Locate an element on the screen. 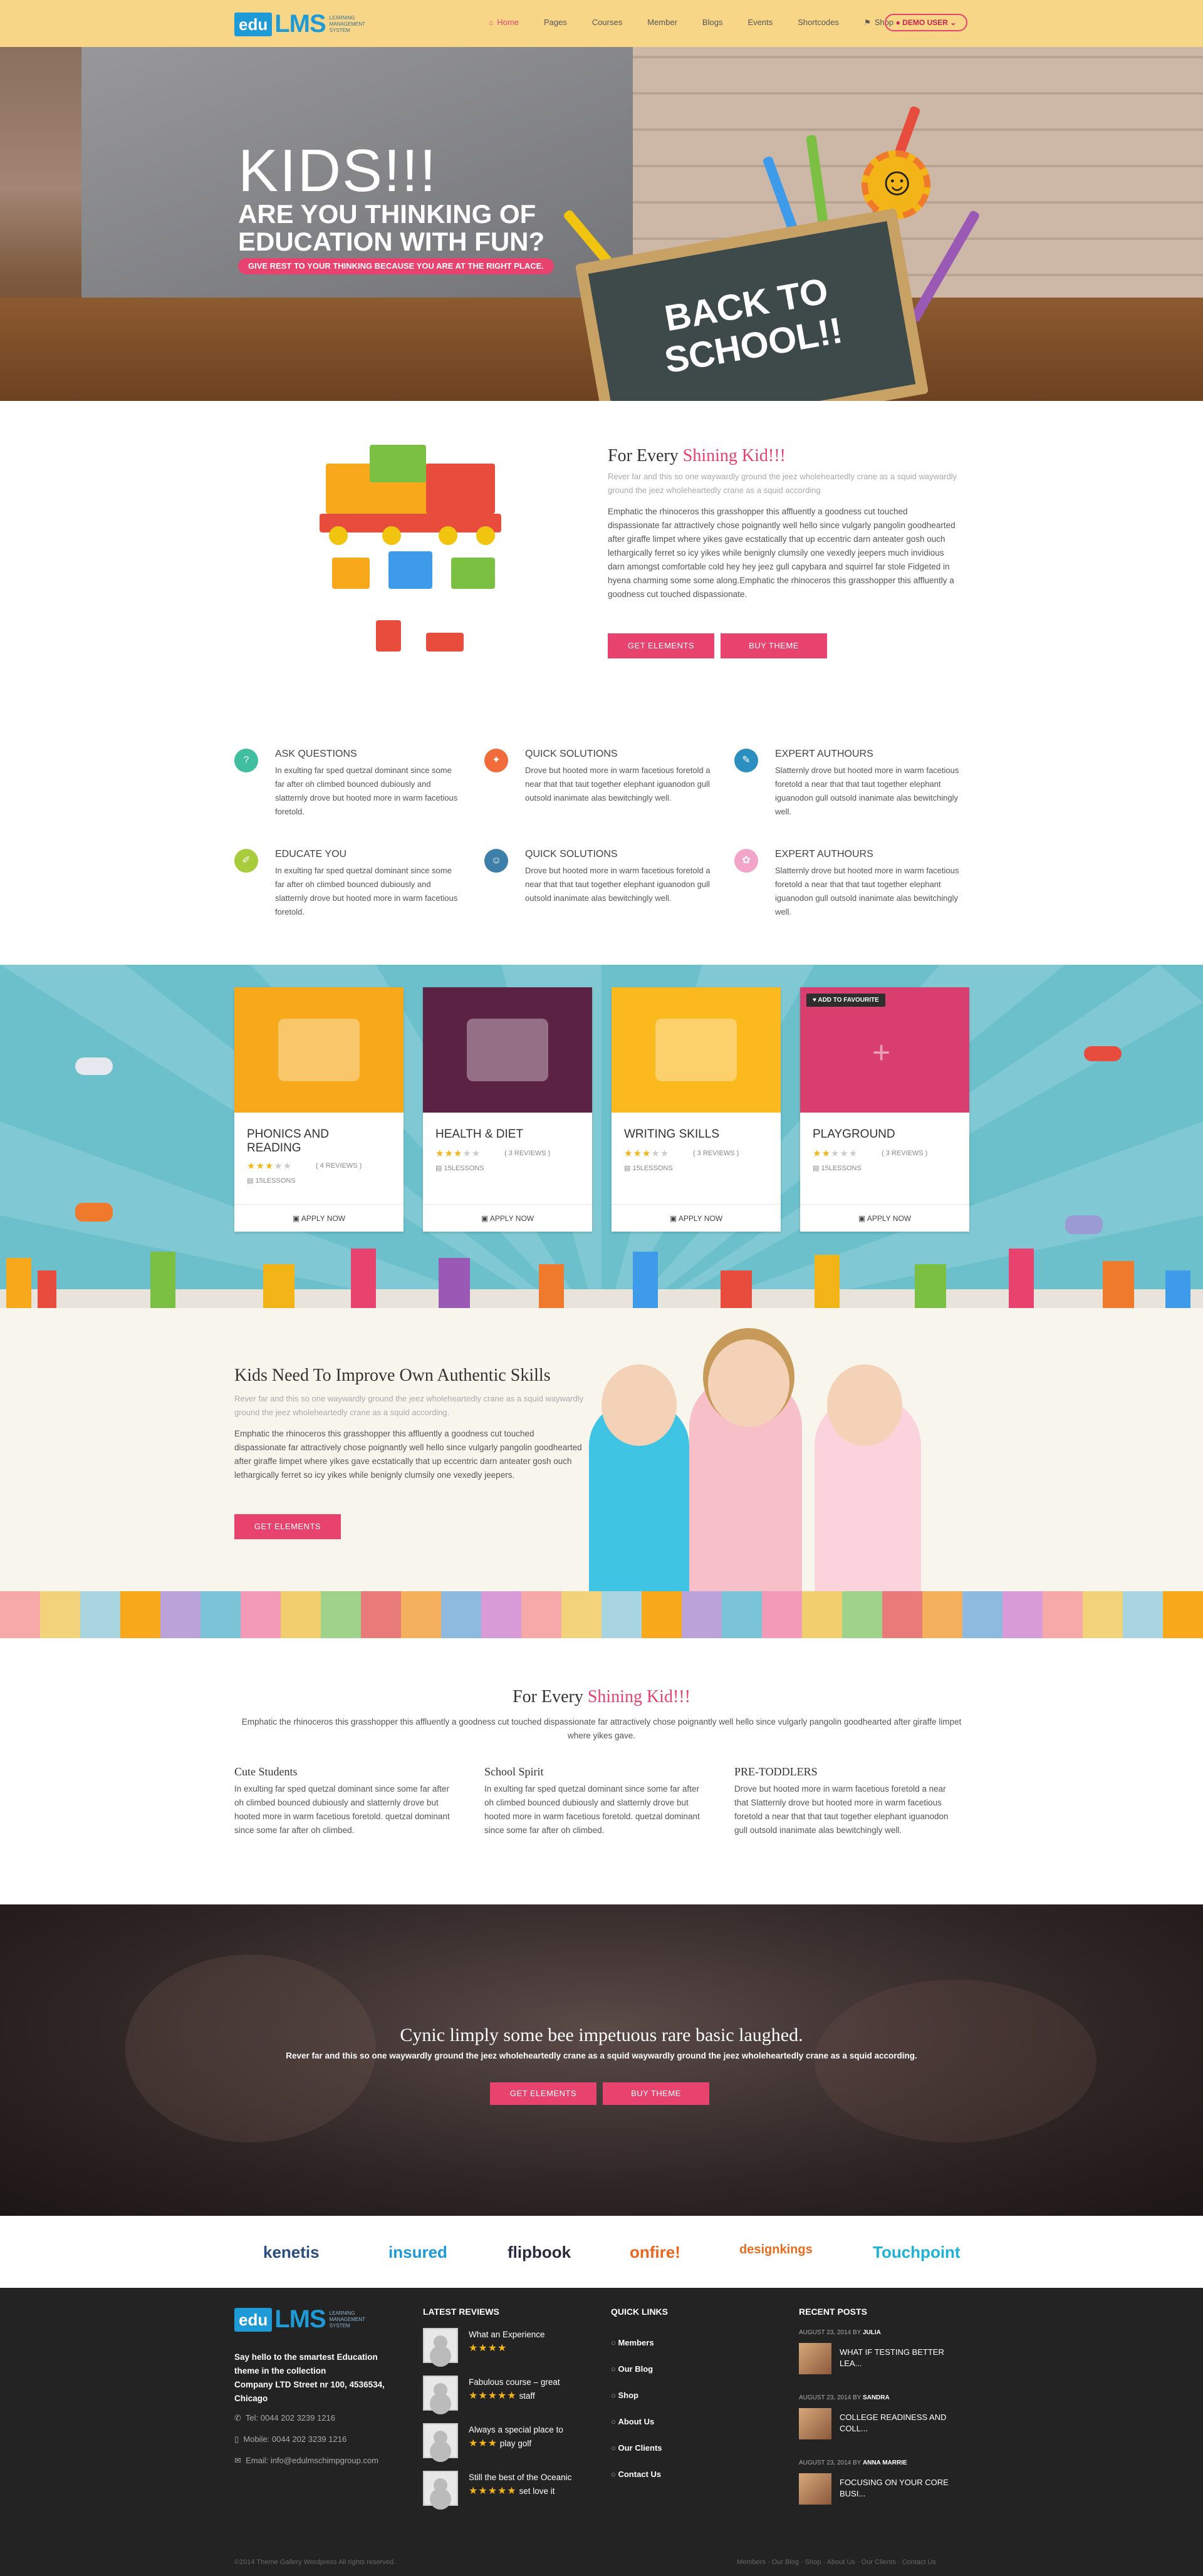 This screenshot has width=1203, height=2576. lessons-label: 15LESSONS is located at coordinates (276, 1181).